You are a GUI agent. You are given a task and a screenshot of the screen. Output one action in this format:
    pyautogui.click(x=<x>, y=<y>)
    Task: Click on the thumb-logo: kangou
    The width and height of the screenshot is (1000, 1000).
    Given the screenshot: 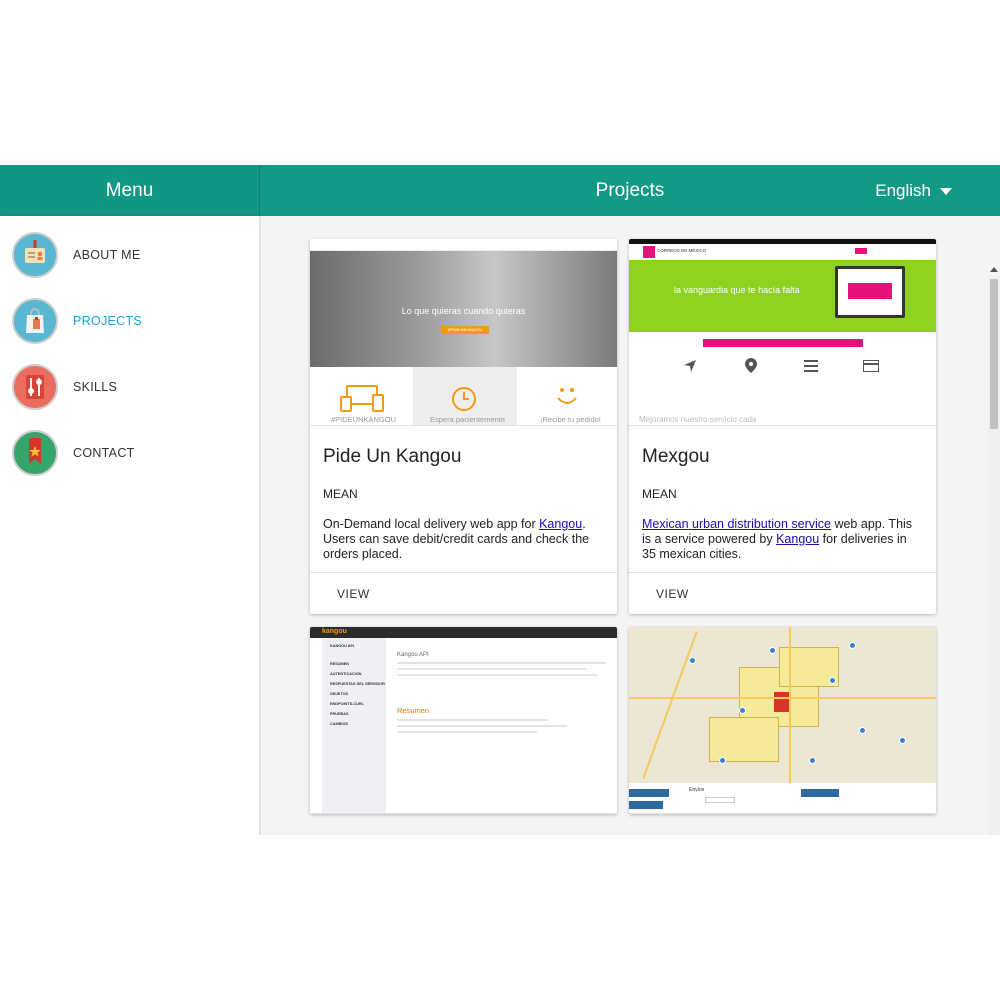 What is the action you would take?
    pyautogui.click(x=334, y=631)
    